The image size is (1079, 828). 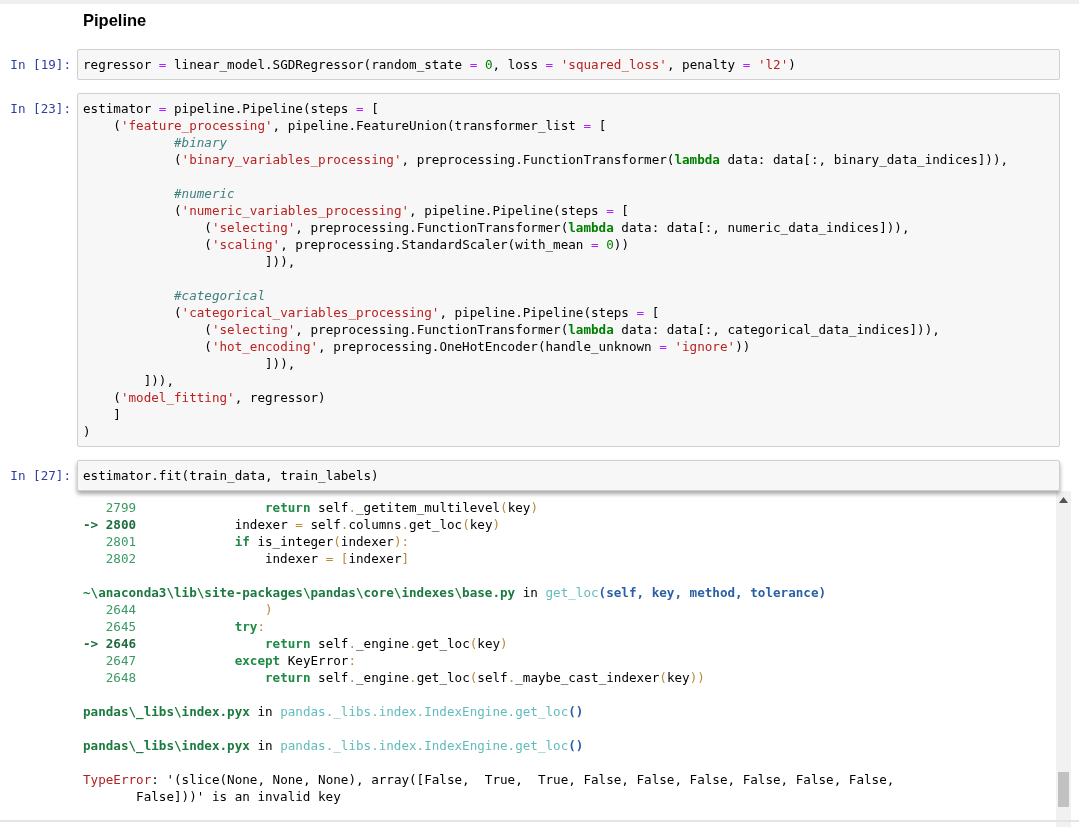 I want to click on traceback-location: ~\anaconda3\lib\site-packages\pandas\core\indexes\base.py in get_loc(self, key, method, tolerance), so click(x=455, y=592).